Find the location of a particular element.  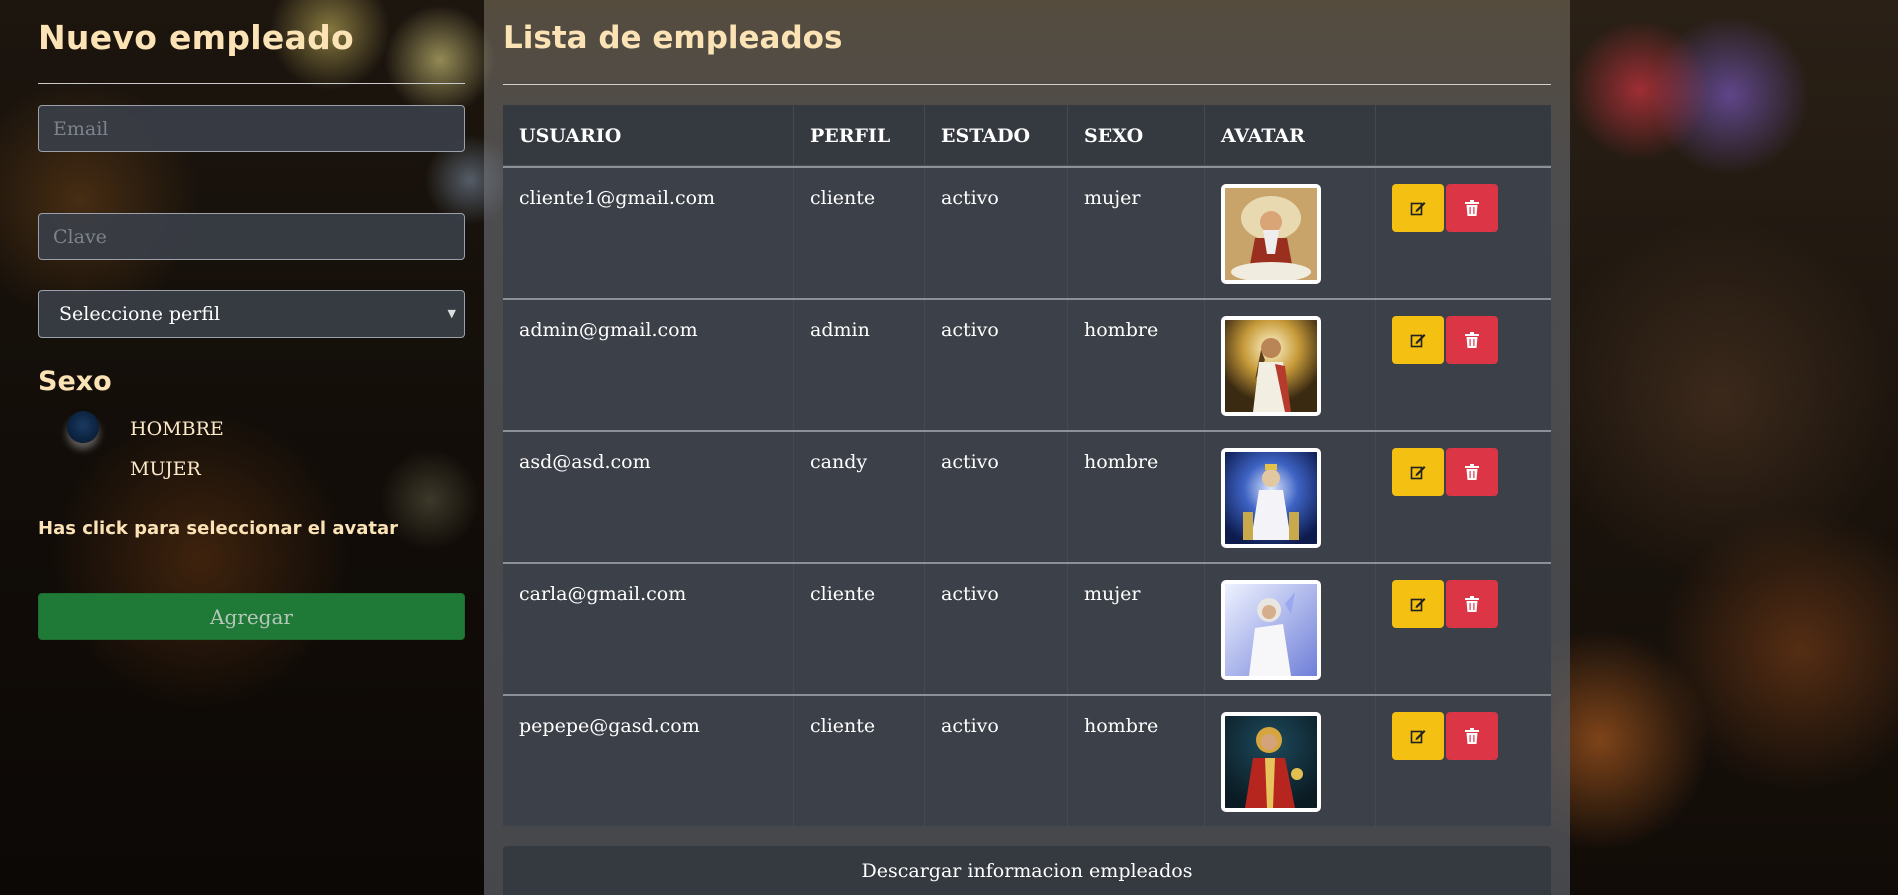

chevron-down-icon: ▼ is located at coordinates (451, 313).